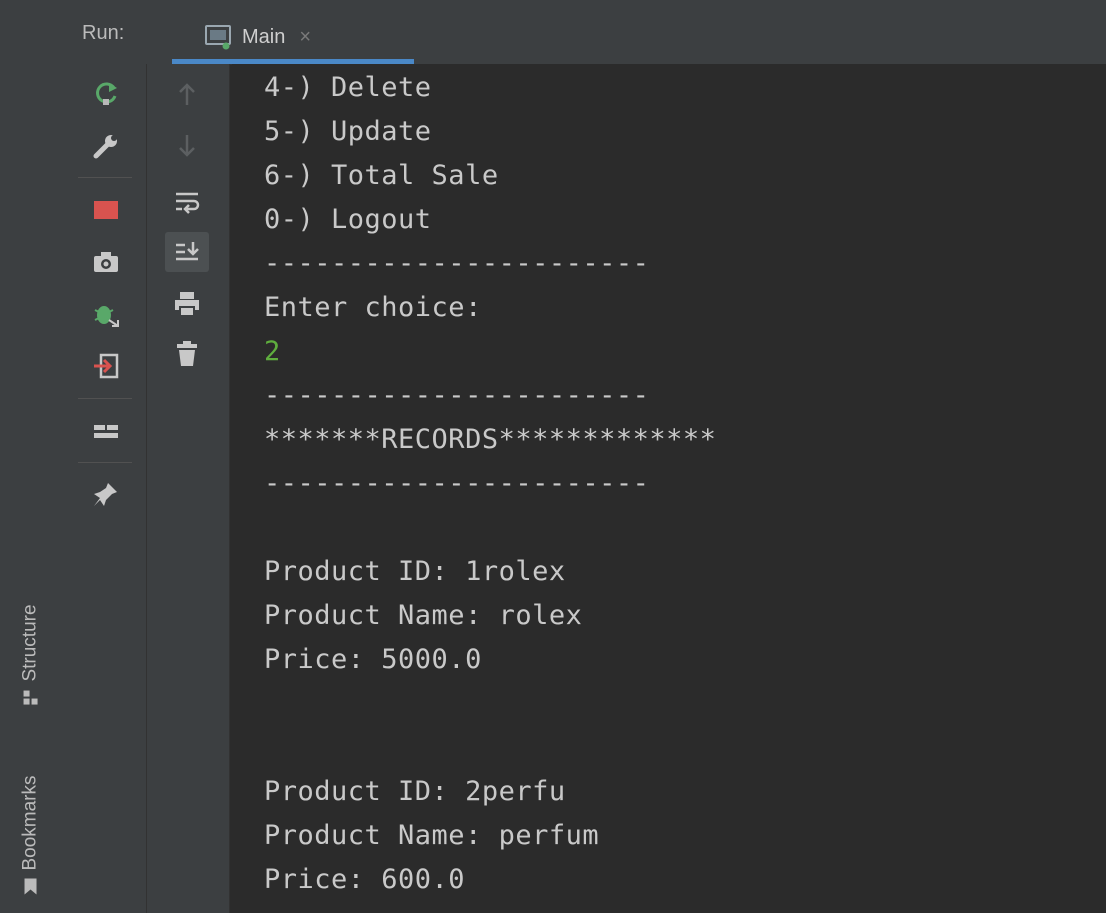 The width and height of the screenshot is (1106, 913). I want to click on exit-button, so click(106, 366).